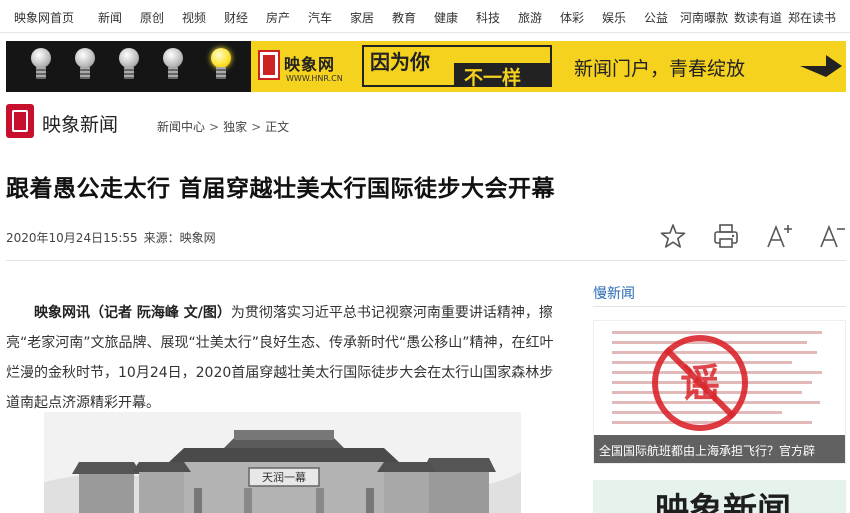 The height and width of the screenshot is (513, 850). I want to click on card-2-image: 映象新闻, so click(719, 496).